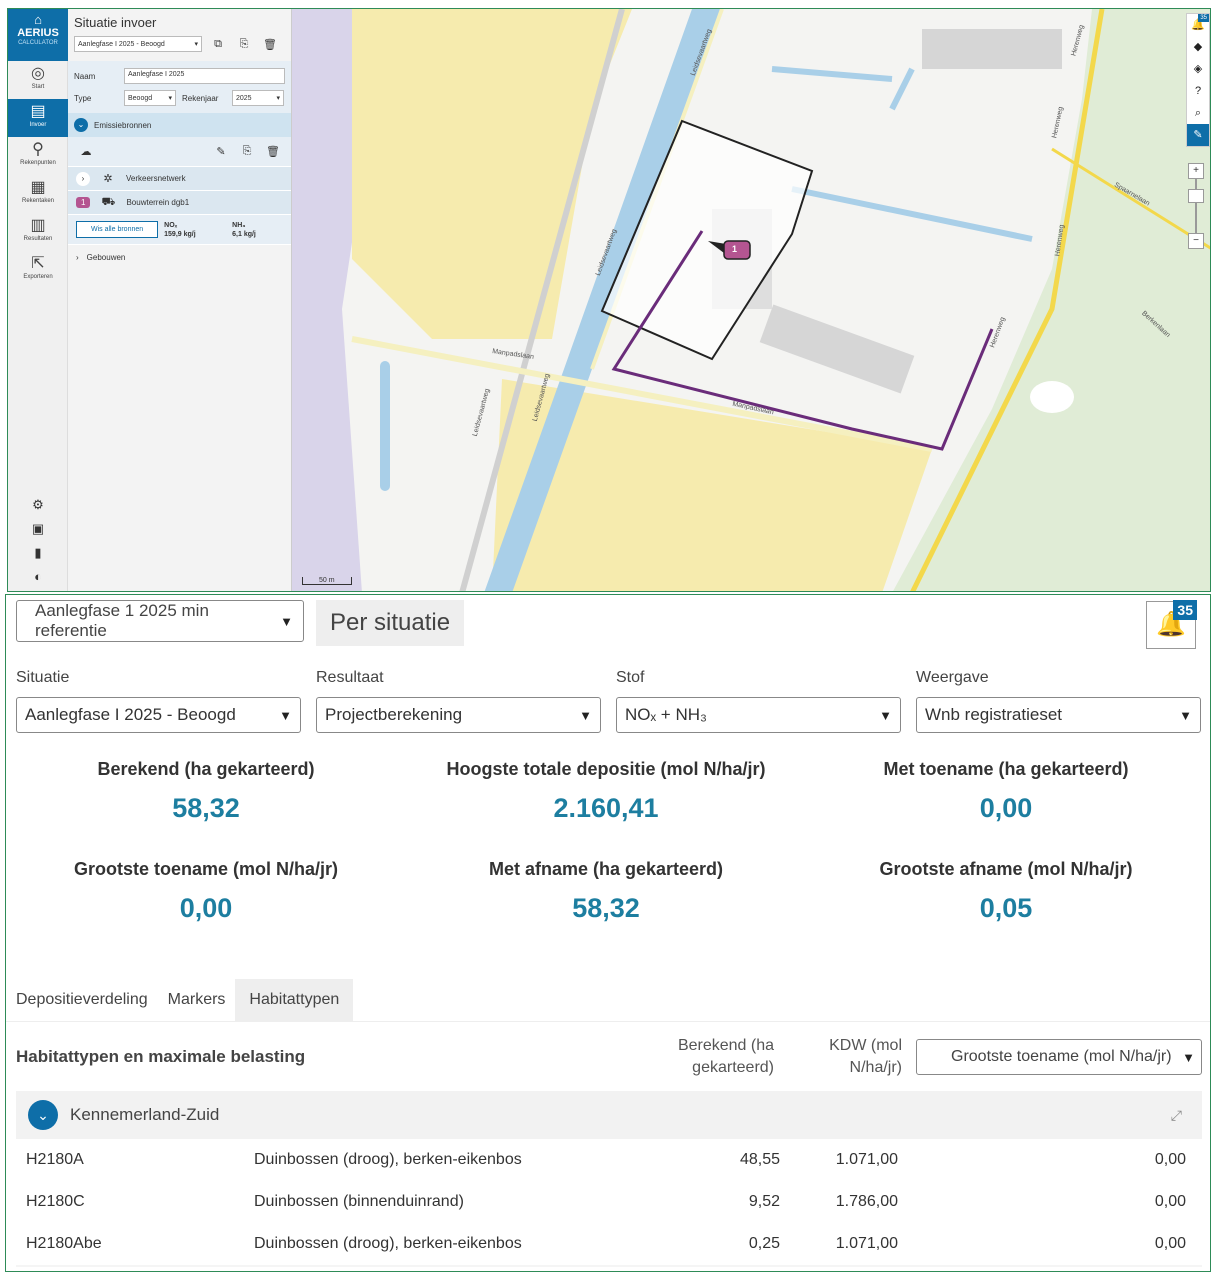 The width and height of the screenshot is (1216, 1275). I want to click on chevron-down-icon: ▼, so click(1188, 1057).